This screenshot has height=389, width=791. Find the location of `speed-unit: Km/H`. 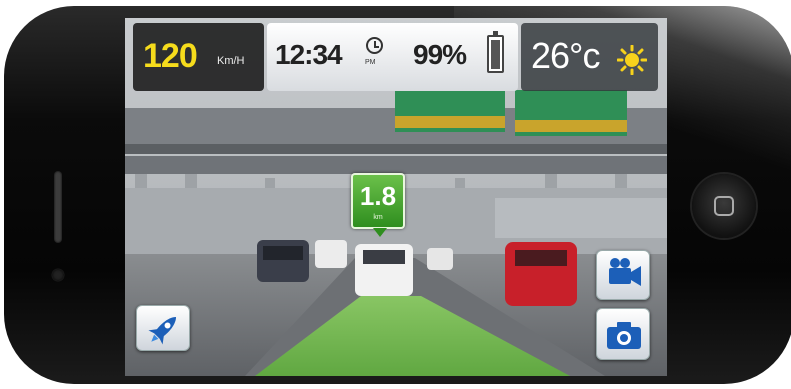

speed-unit: Km/H is located at coordinates (231, 61).